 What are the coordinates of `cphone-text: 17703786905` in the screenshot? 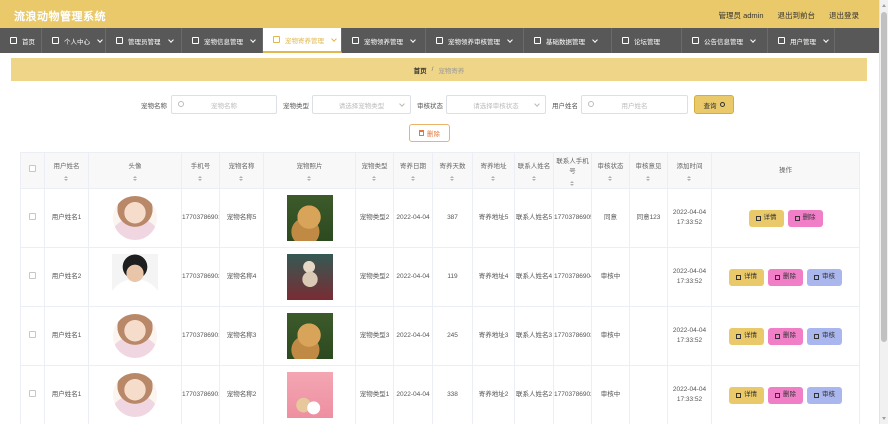 It's located at (573, 217).